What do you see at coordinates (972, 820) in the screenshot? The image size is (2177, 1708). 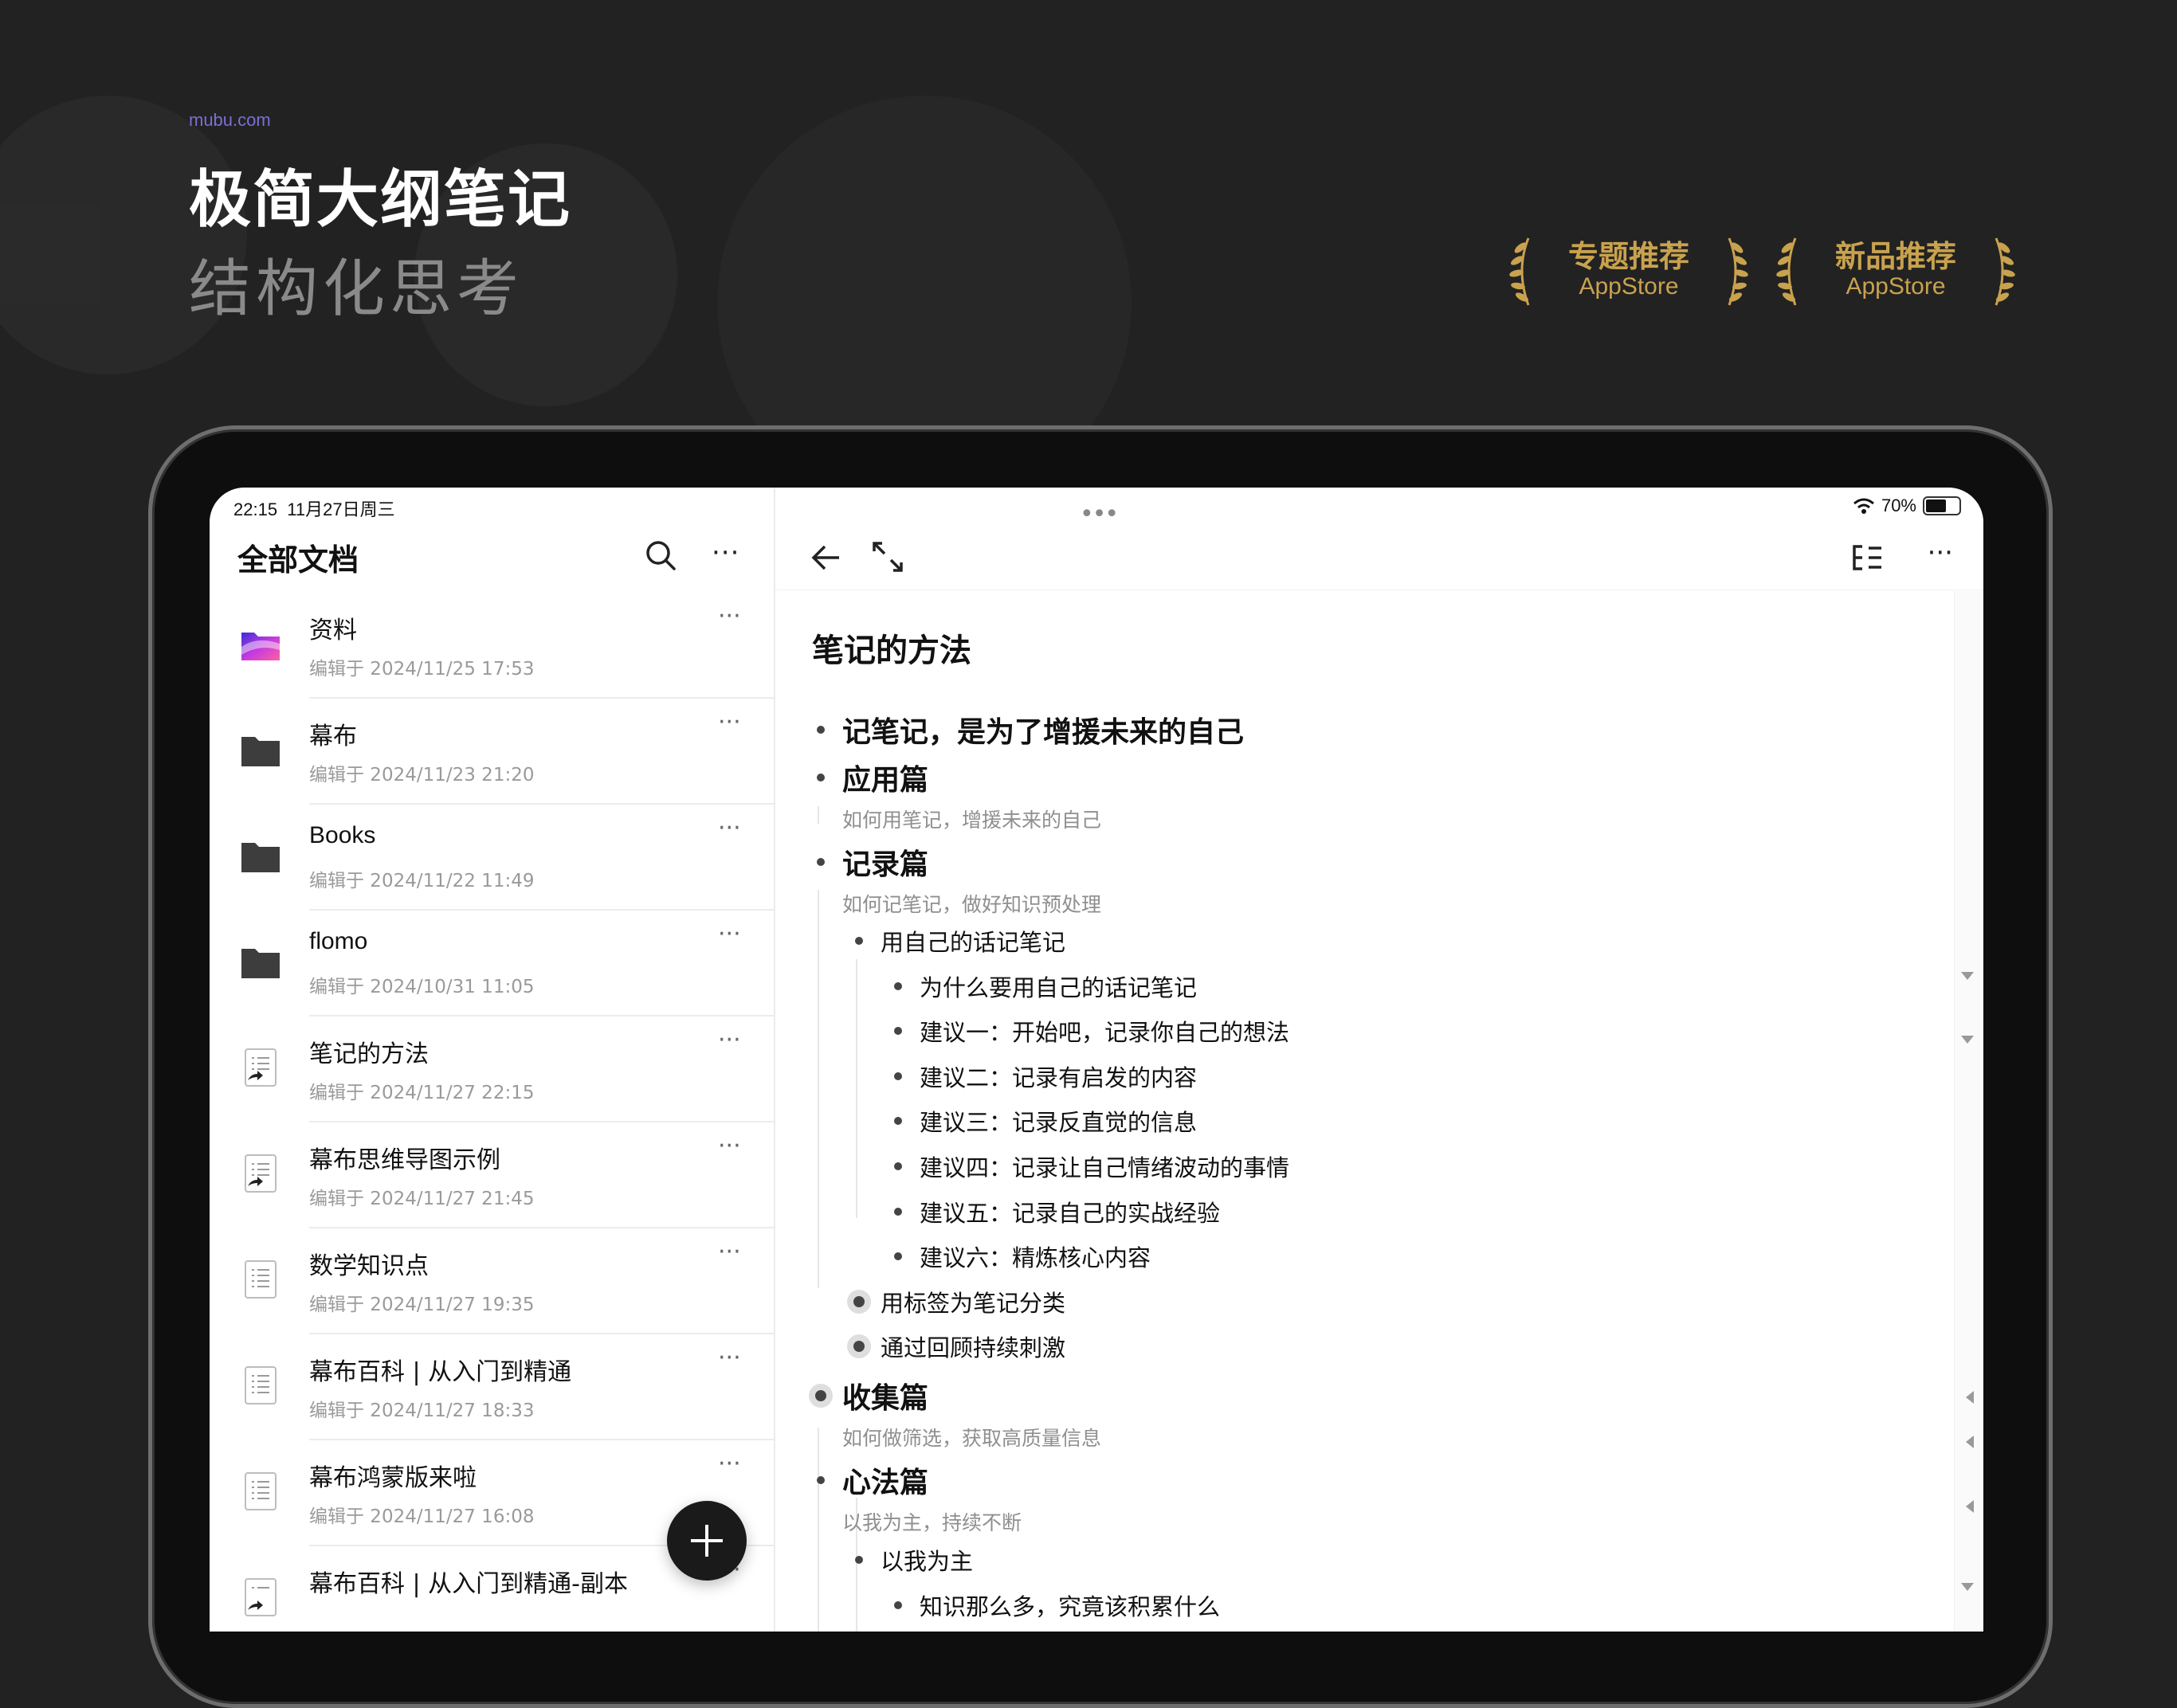 I see `node-note: 如何用笔记，增援未来的自己` at bounding box center [972, 820].